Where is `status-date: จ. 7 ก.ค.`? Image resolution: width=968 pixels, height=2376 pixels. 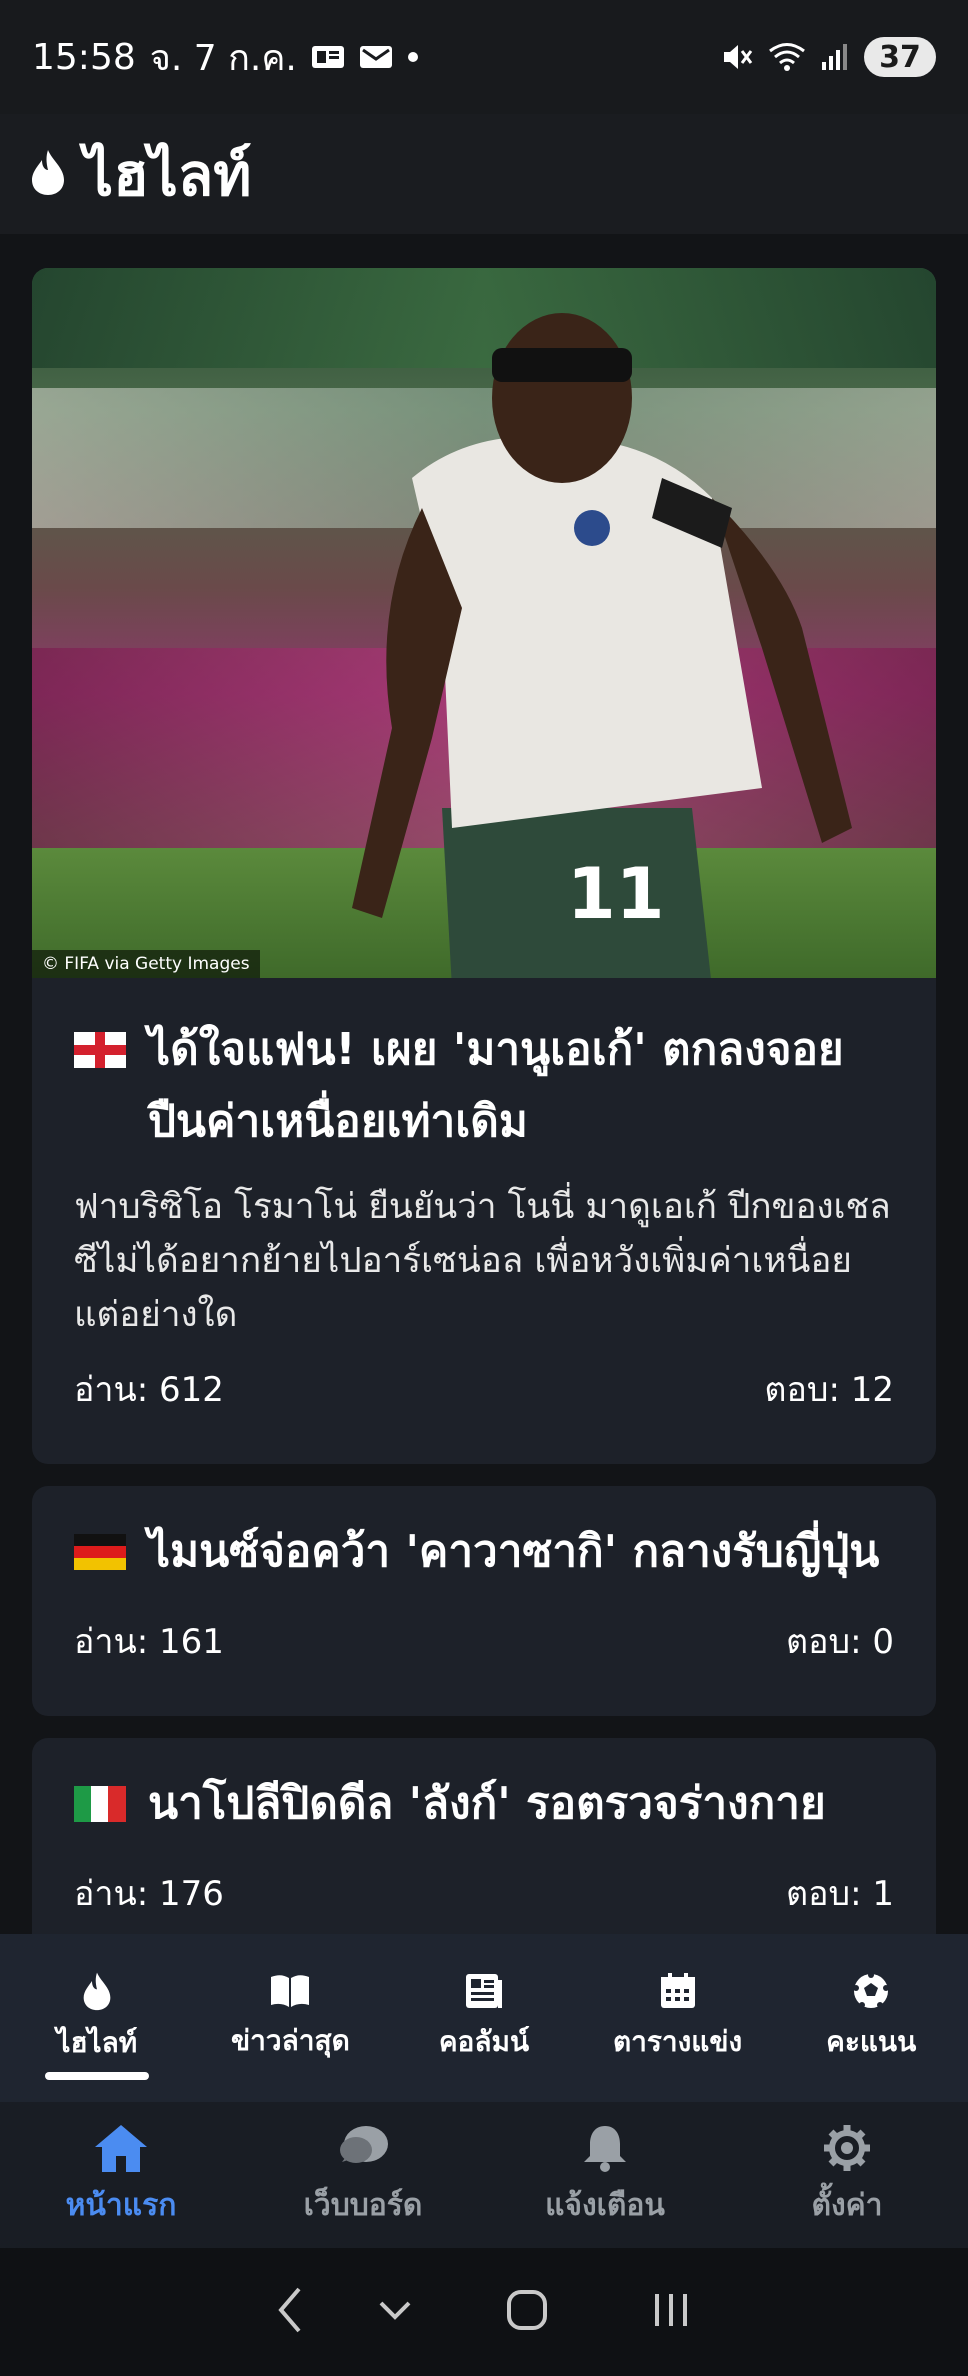
status-date: จ. 7 ก.ค. is located at coordinates (223, 58).